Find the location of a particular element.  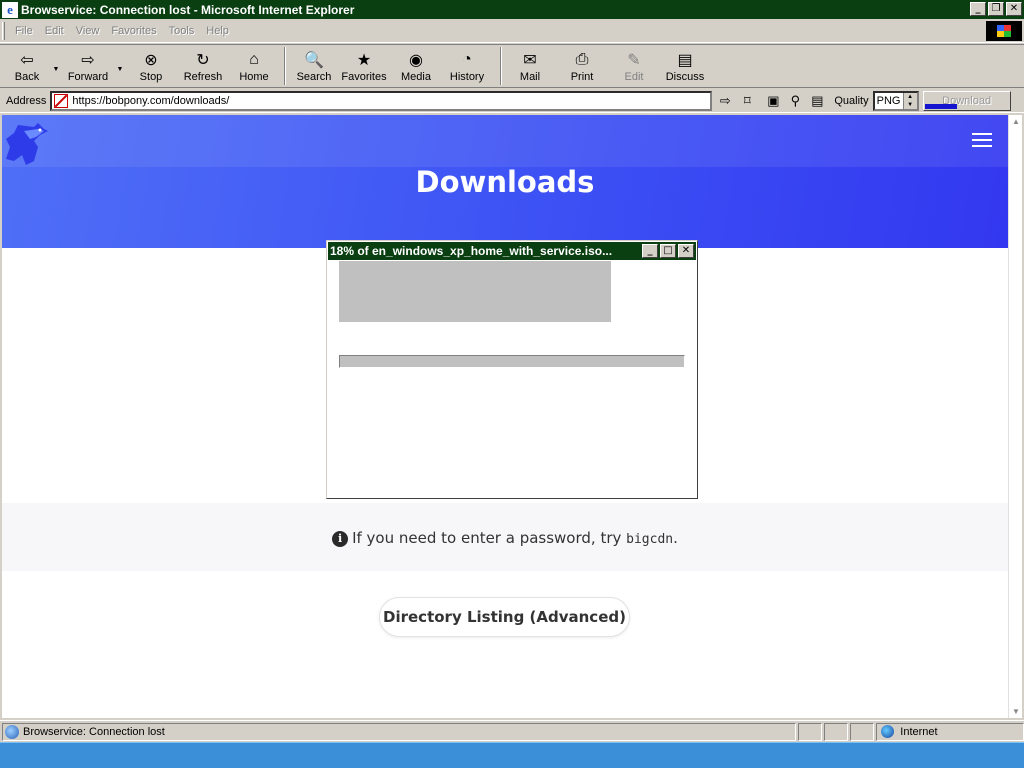

close-button: ✕ is located at coordinates (1014, 9).